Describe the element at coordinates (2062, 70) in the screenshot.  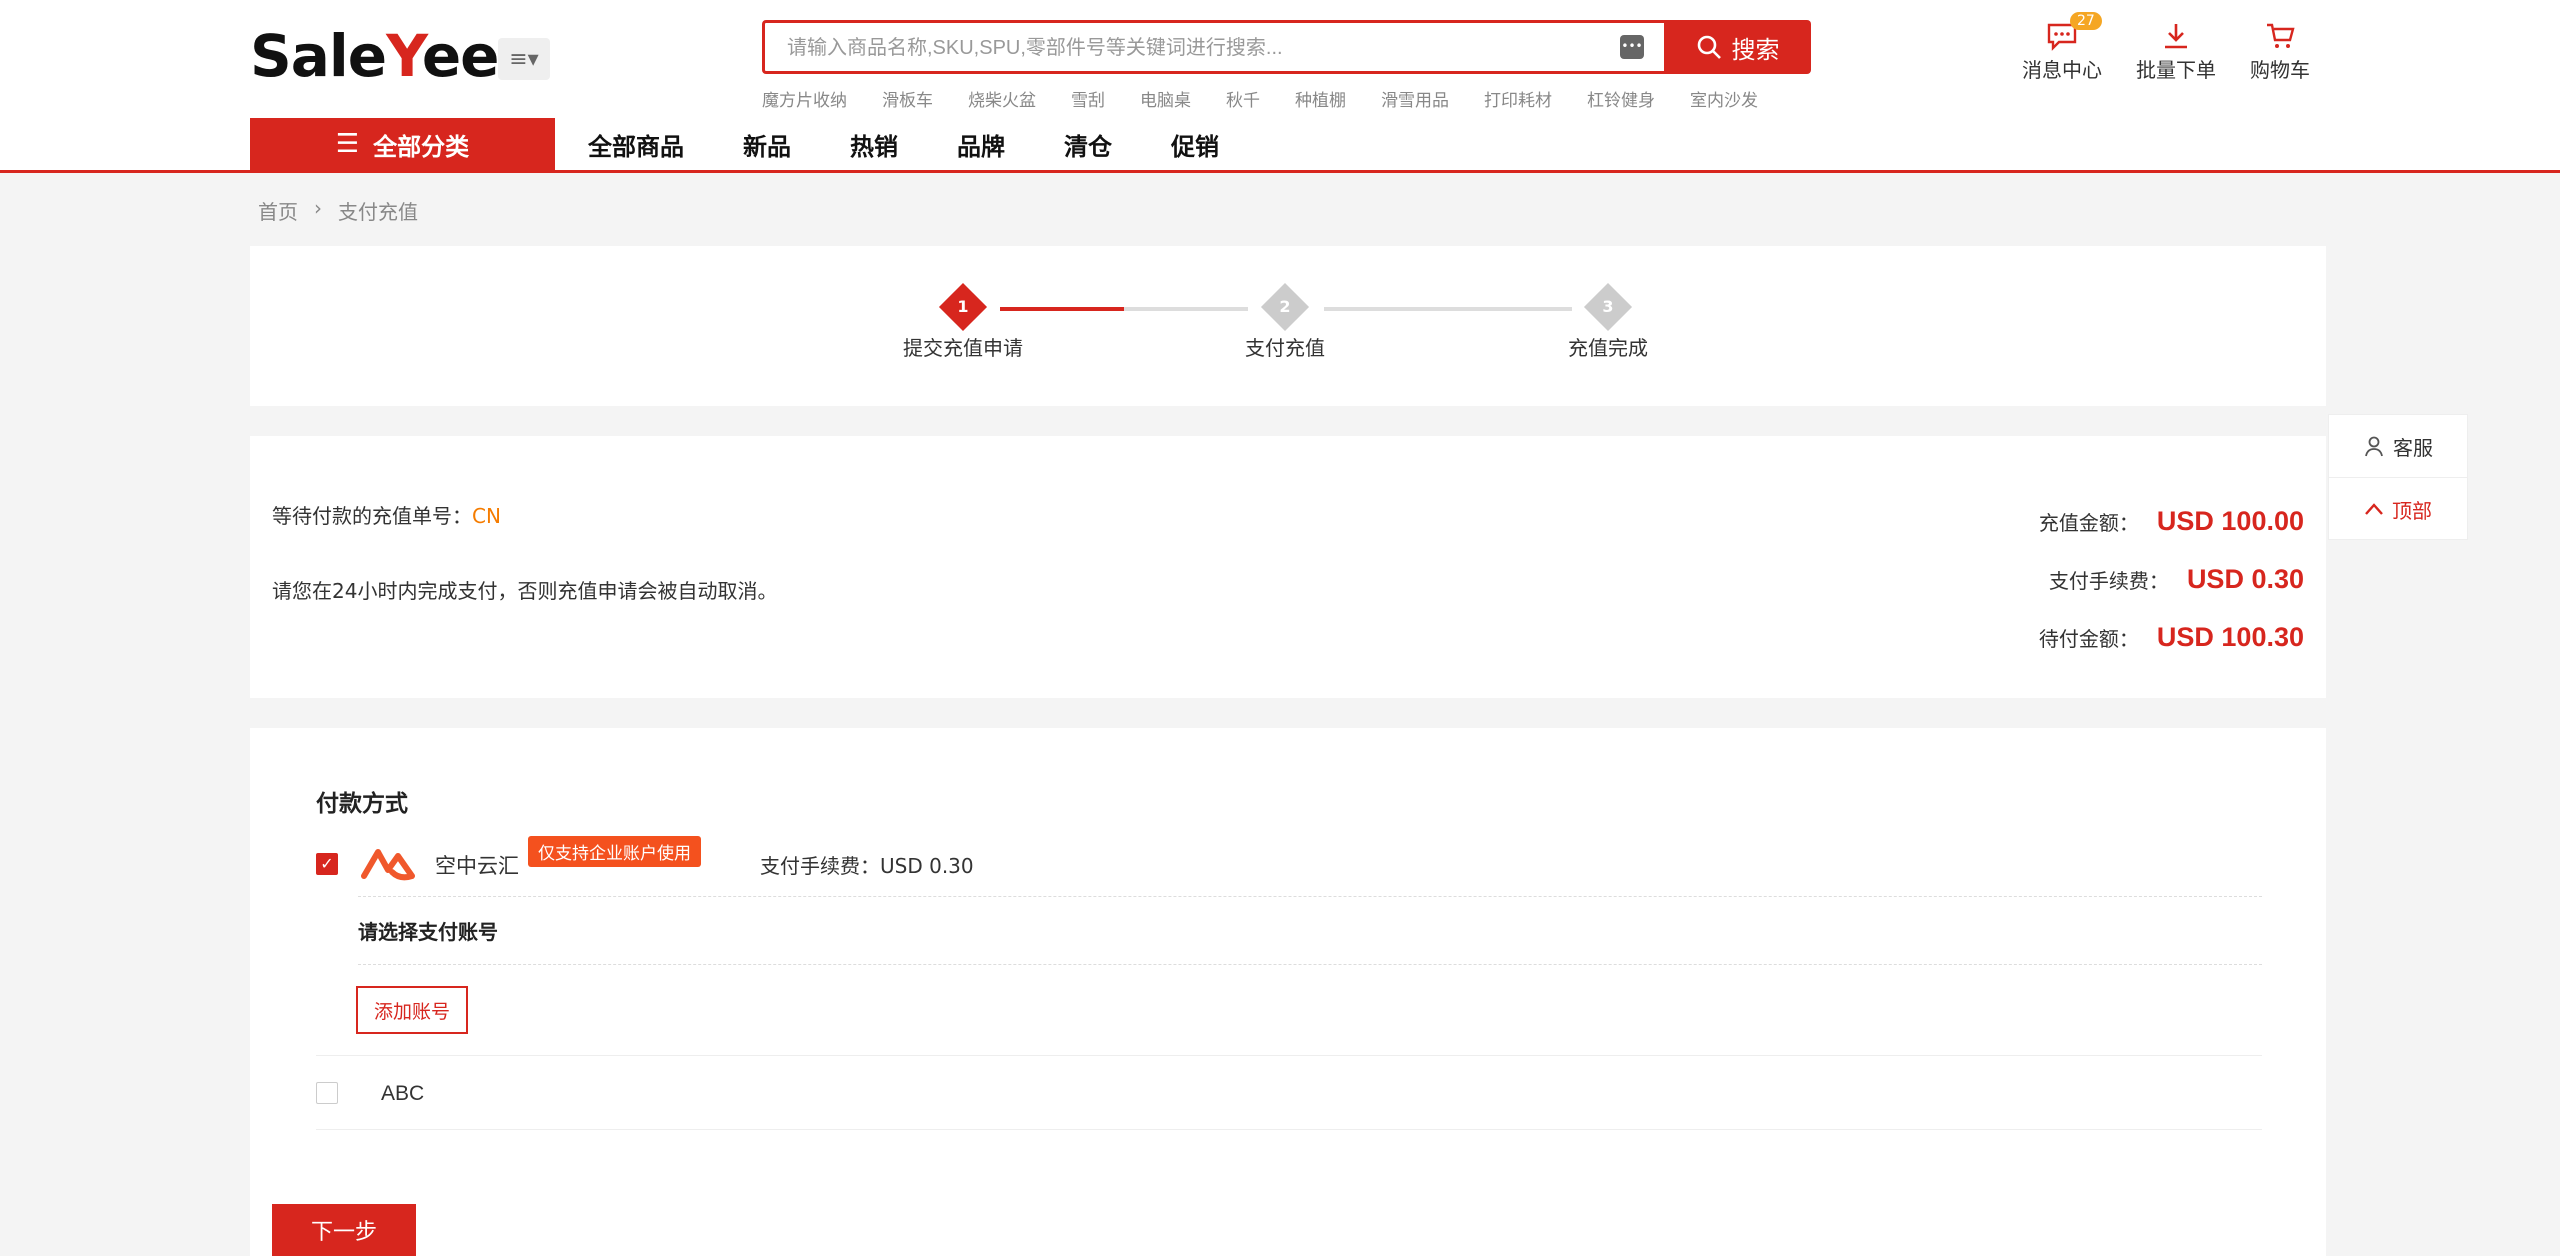
I see `message-center-label: 消息中心` at that location.